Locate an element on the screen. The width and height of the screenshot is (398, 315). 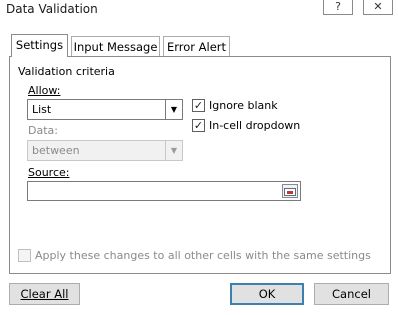
in-cell-dropdown-label: In-cell dropdown is located at coordinates (255, 125).